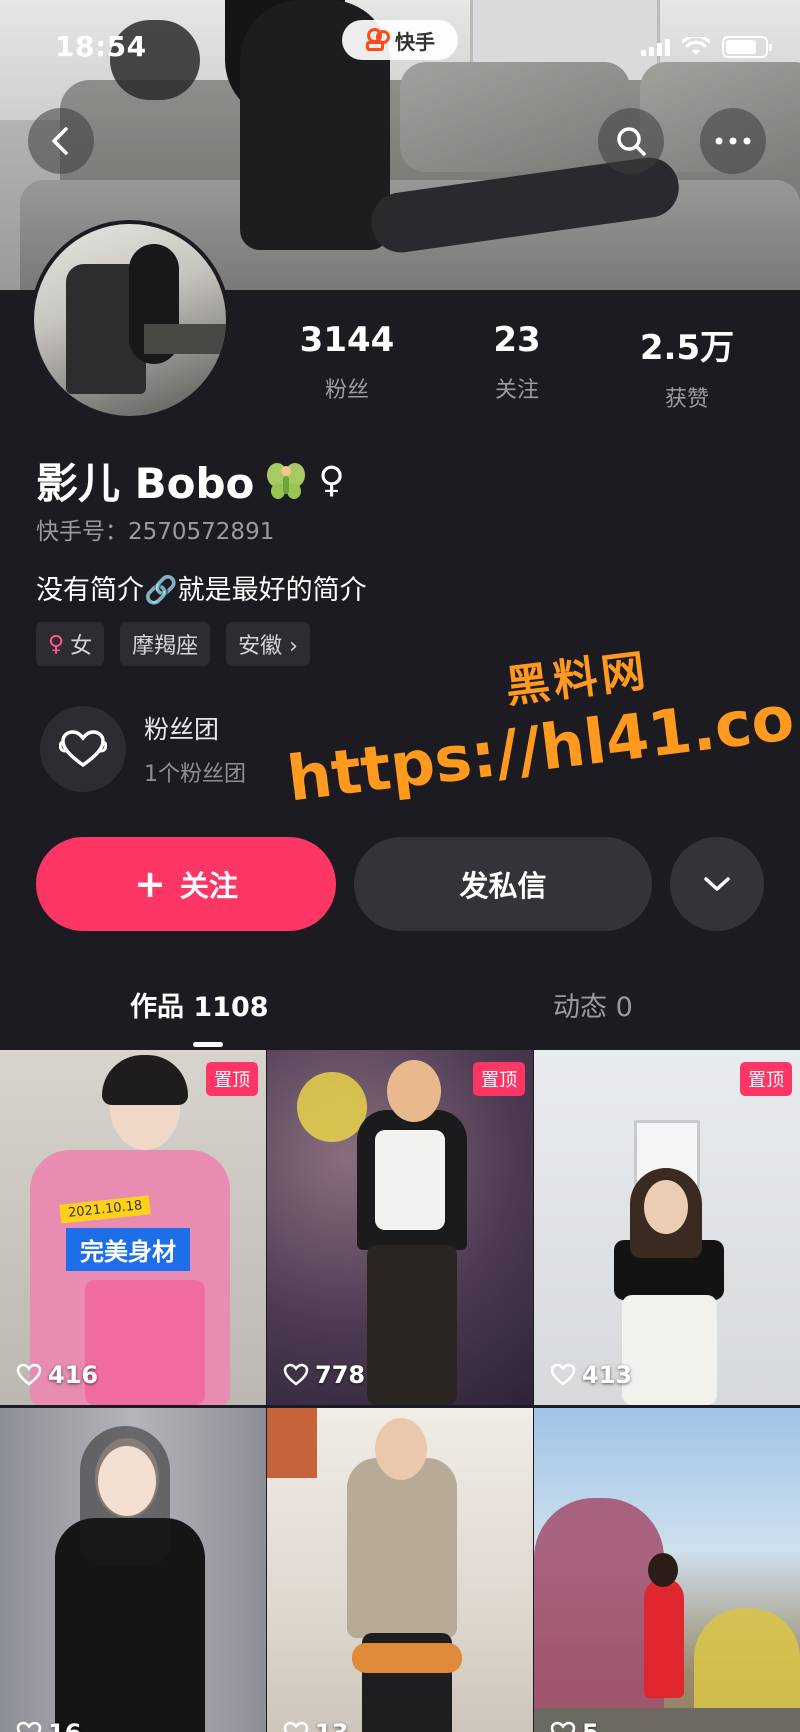  I want to click on kuaishou-id: 快手号：2570572891, so click(155, 529).